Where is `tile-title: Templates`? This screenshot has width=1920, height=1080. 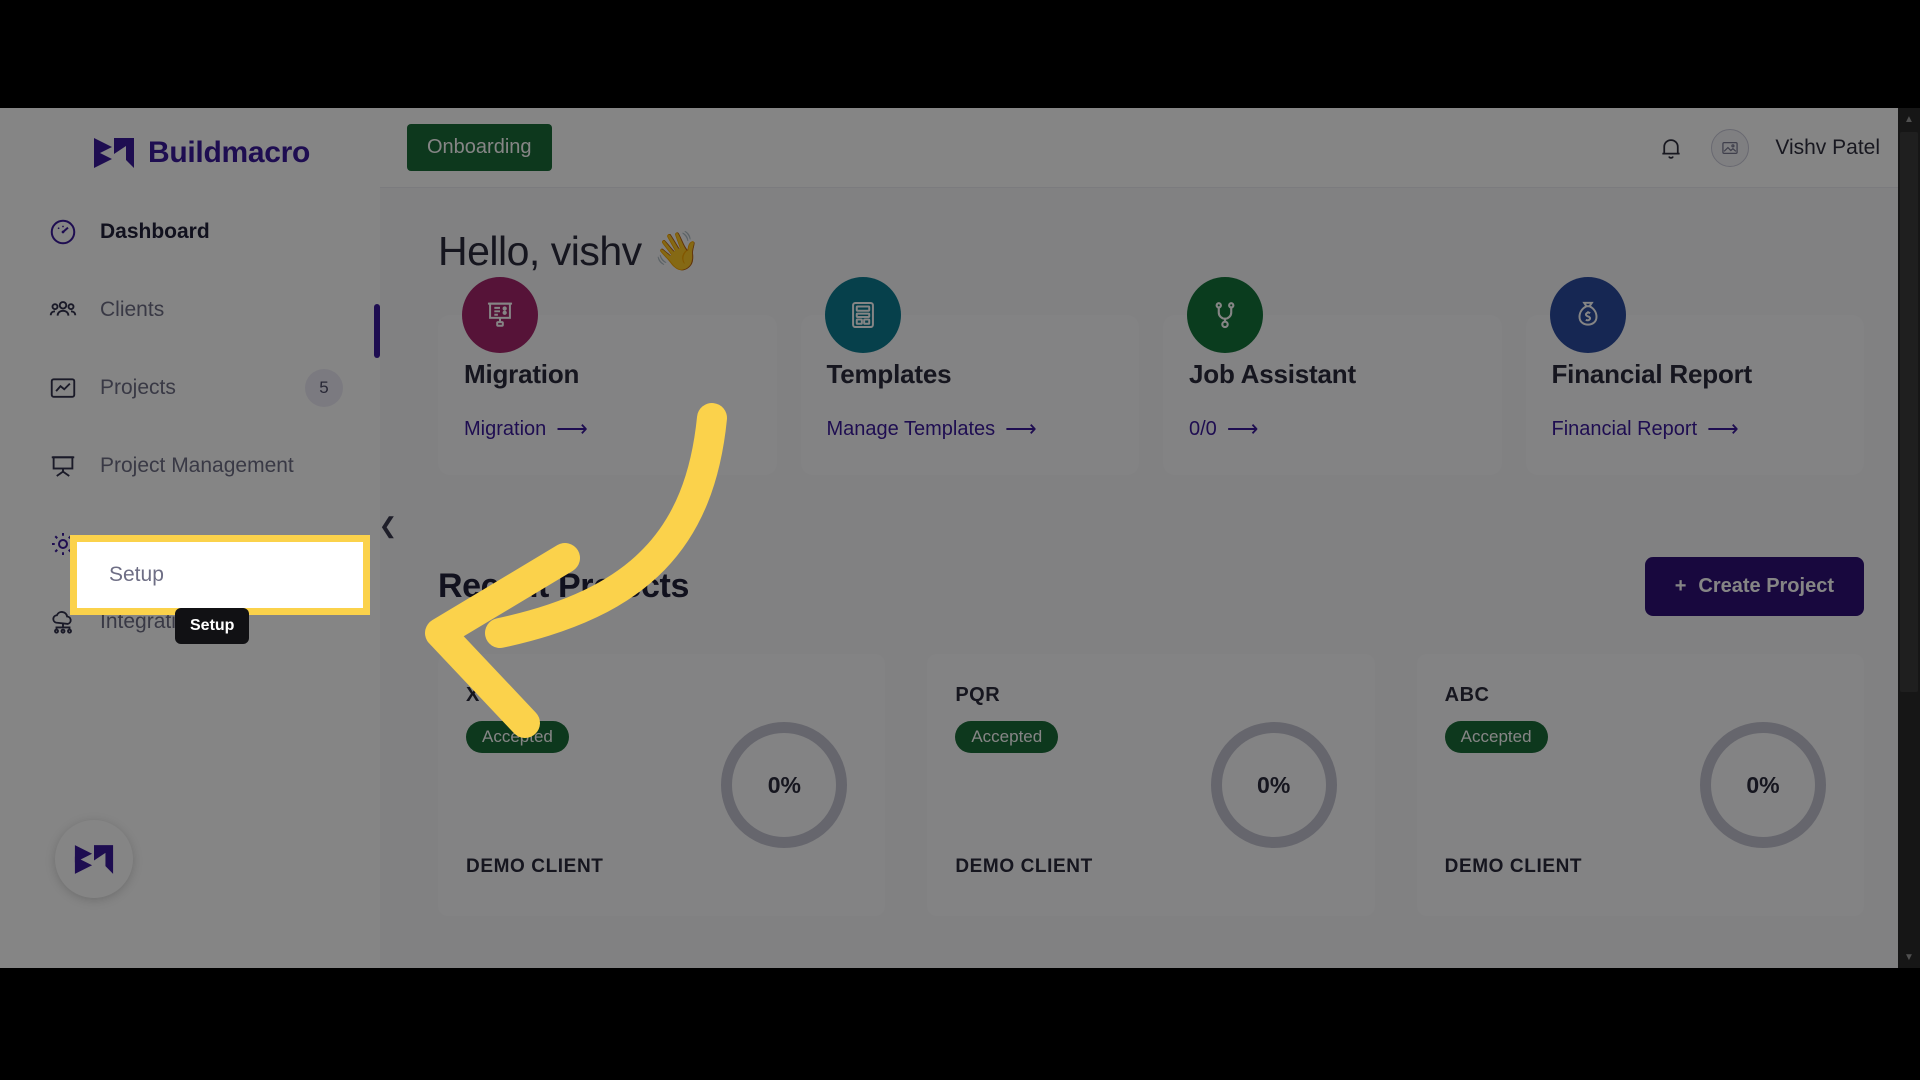
tile-title: Templates is located at coordinates (889, 374).